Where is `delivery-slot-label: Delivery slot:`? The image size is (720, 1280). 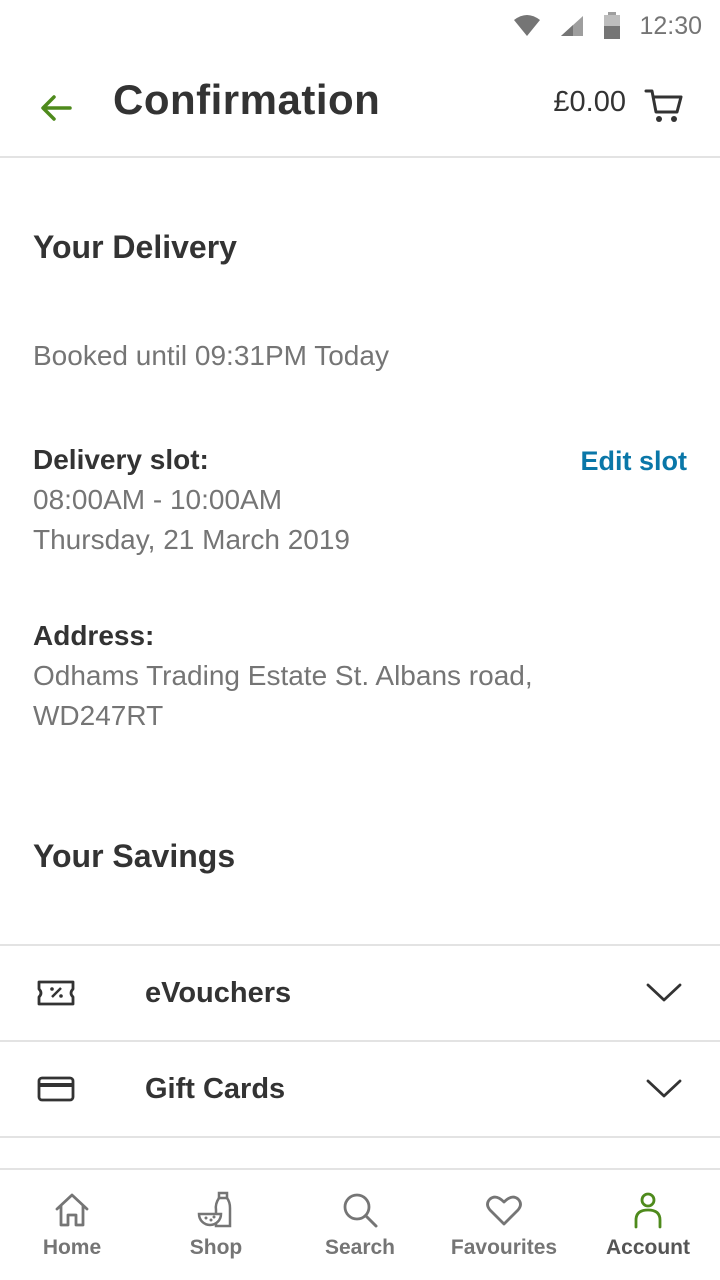 delivery-slot-label: Delivery slot: is located at coordinates (121, 459).